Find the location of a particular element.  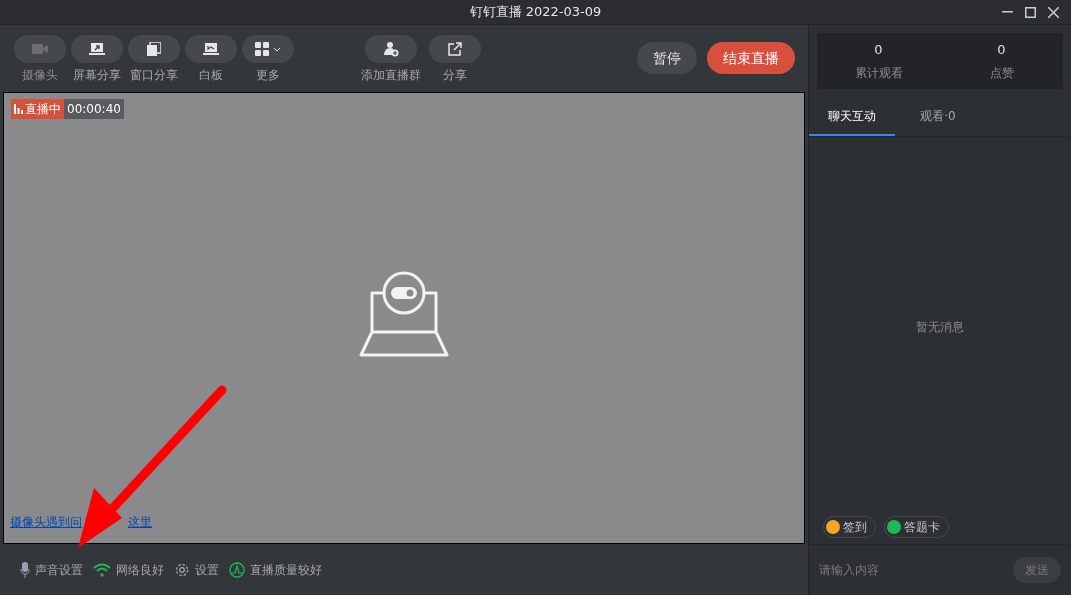

status-item: 声音设置 is located at coordinates (51, 569).